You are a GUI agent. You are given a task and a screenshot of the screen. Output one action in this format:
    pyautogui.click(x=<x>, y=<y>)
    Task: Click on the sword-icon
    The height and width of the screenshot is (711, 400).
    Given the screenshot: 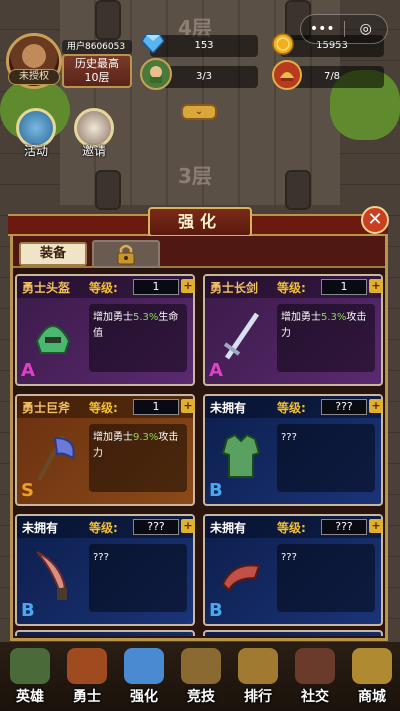 What is the action you would take?
    pyautogui.click(x=241, y=336)
    